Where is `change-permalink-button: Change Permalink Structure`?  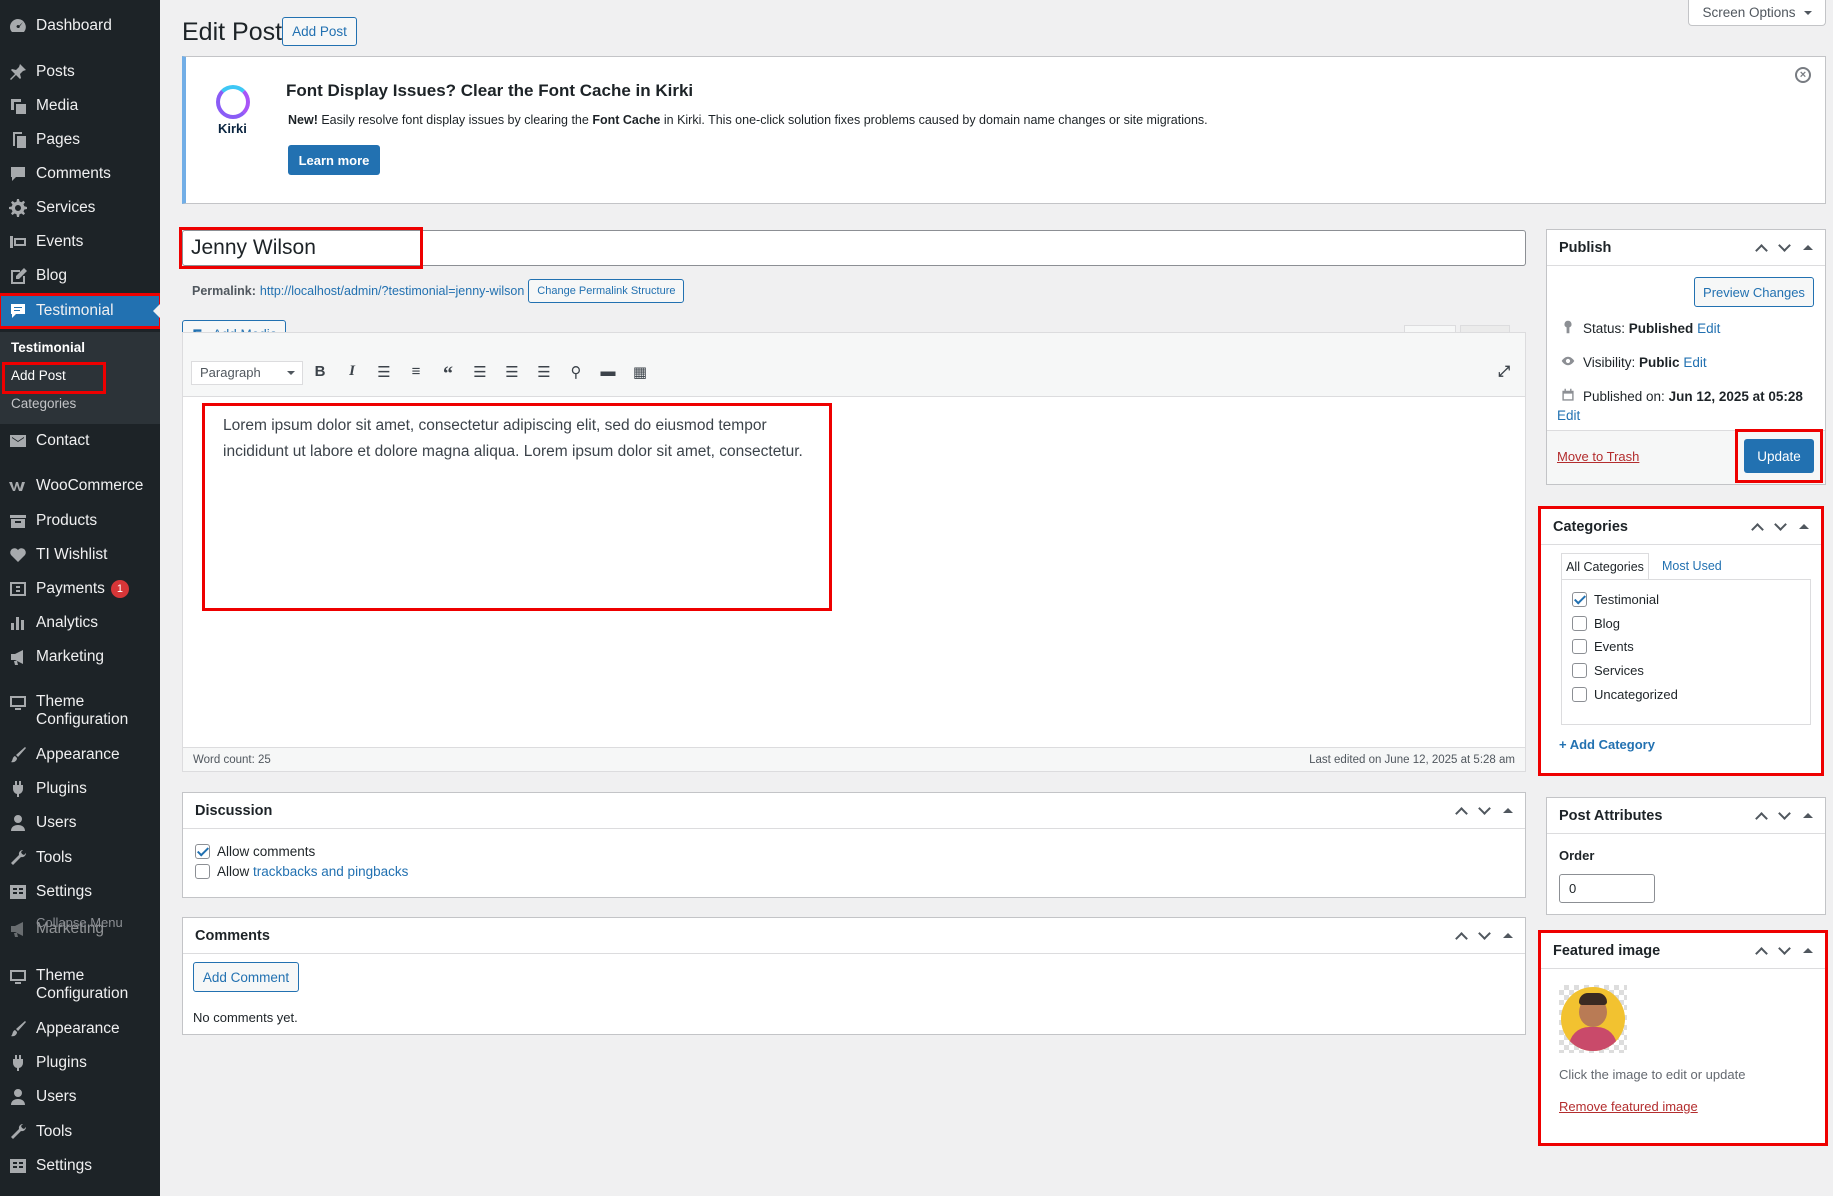 change-permalink-button: Change Permalink Structure is located at coordinates (606, 291).